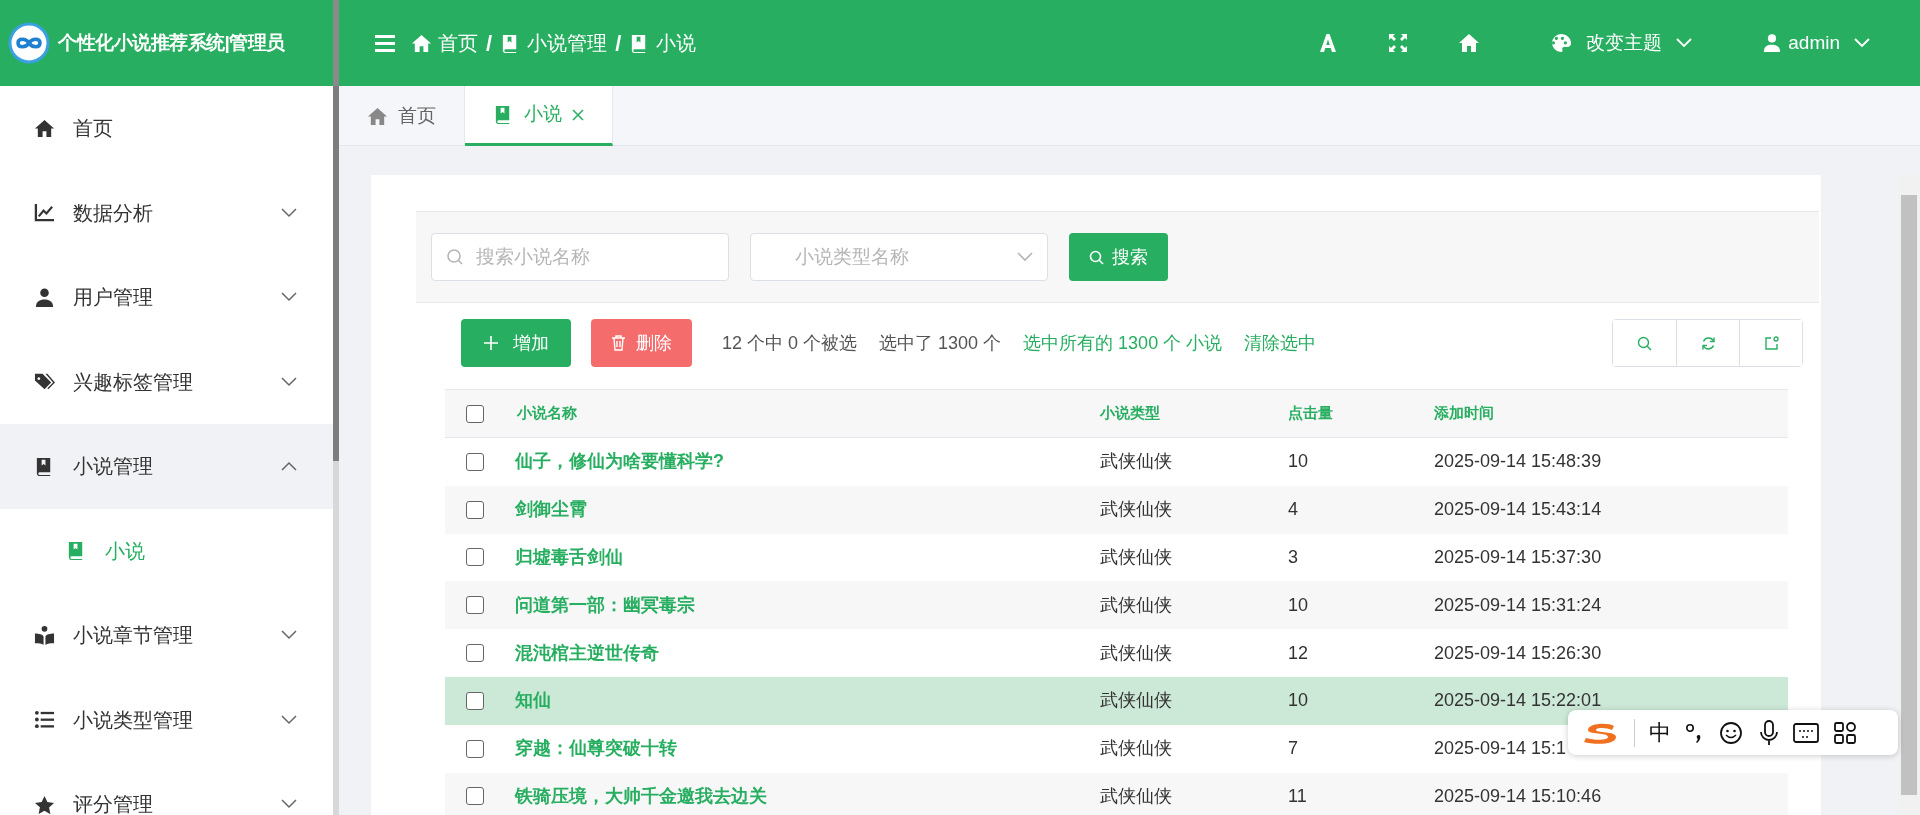 This screenshot has height=815, width=1920. What do you see at coordinates (1518, 557) in the screenshot?
I see `table-cell: 2025-09-14 15:37:30` at bounding box center [1518, 557].